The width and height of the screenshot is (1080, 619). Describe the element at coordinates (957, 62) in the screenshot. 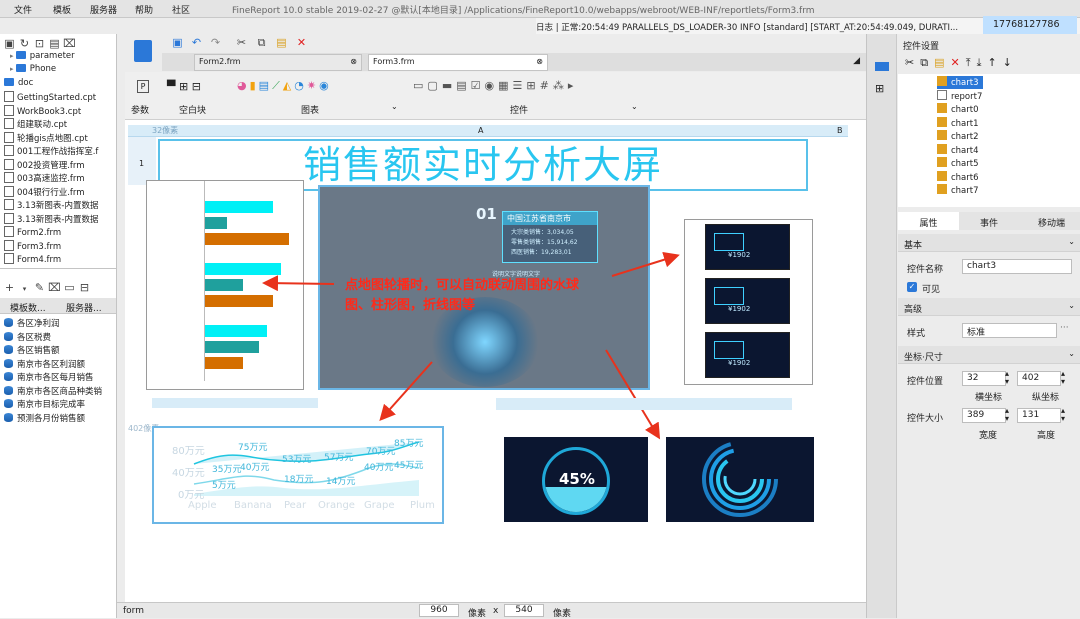

I see `delete-icon: ✕` at that location.